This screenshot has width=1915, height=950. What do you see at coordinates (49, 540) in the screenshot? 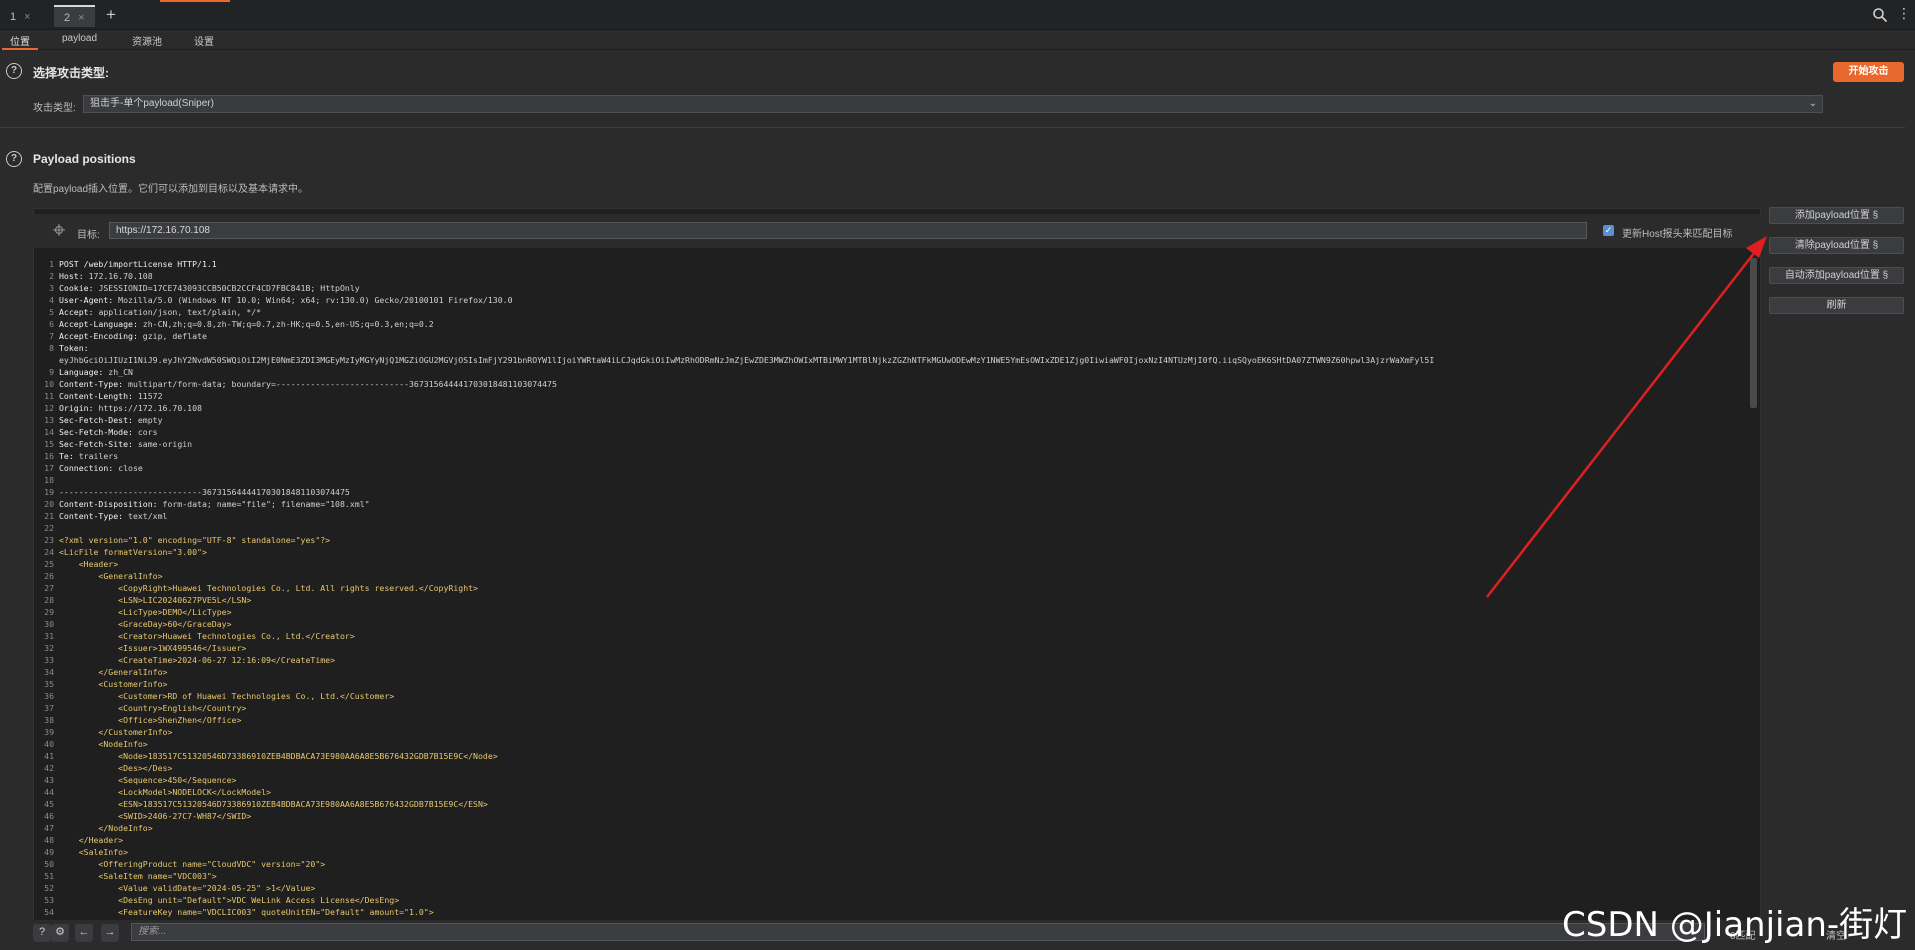
I see `line-number: 23` at bounding box center [49, 540].